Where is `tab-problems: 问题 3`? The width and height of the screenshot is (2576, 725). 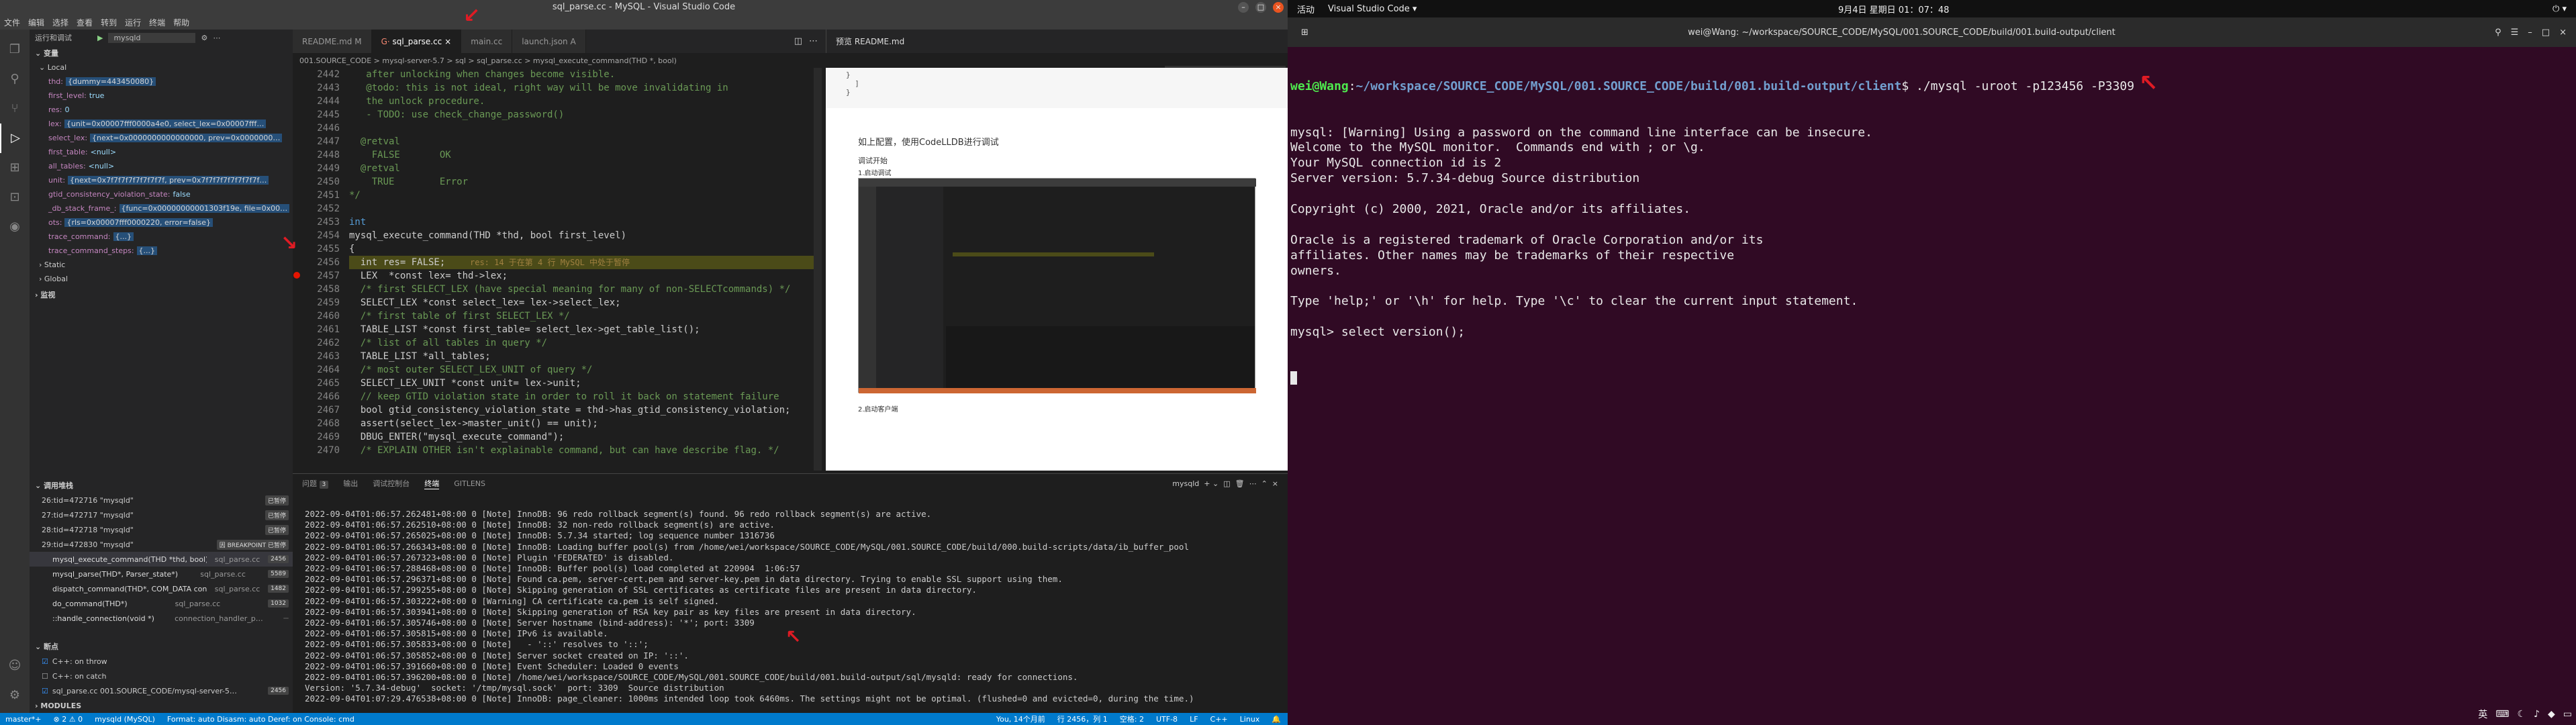
tab-problems: 问题 3 is located at coordinates (315, 483).